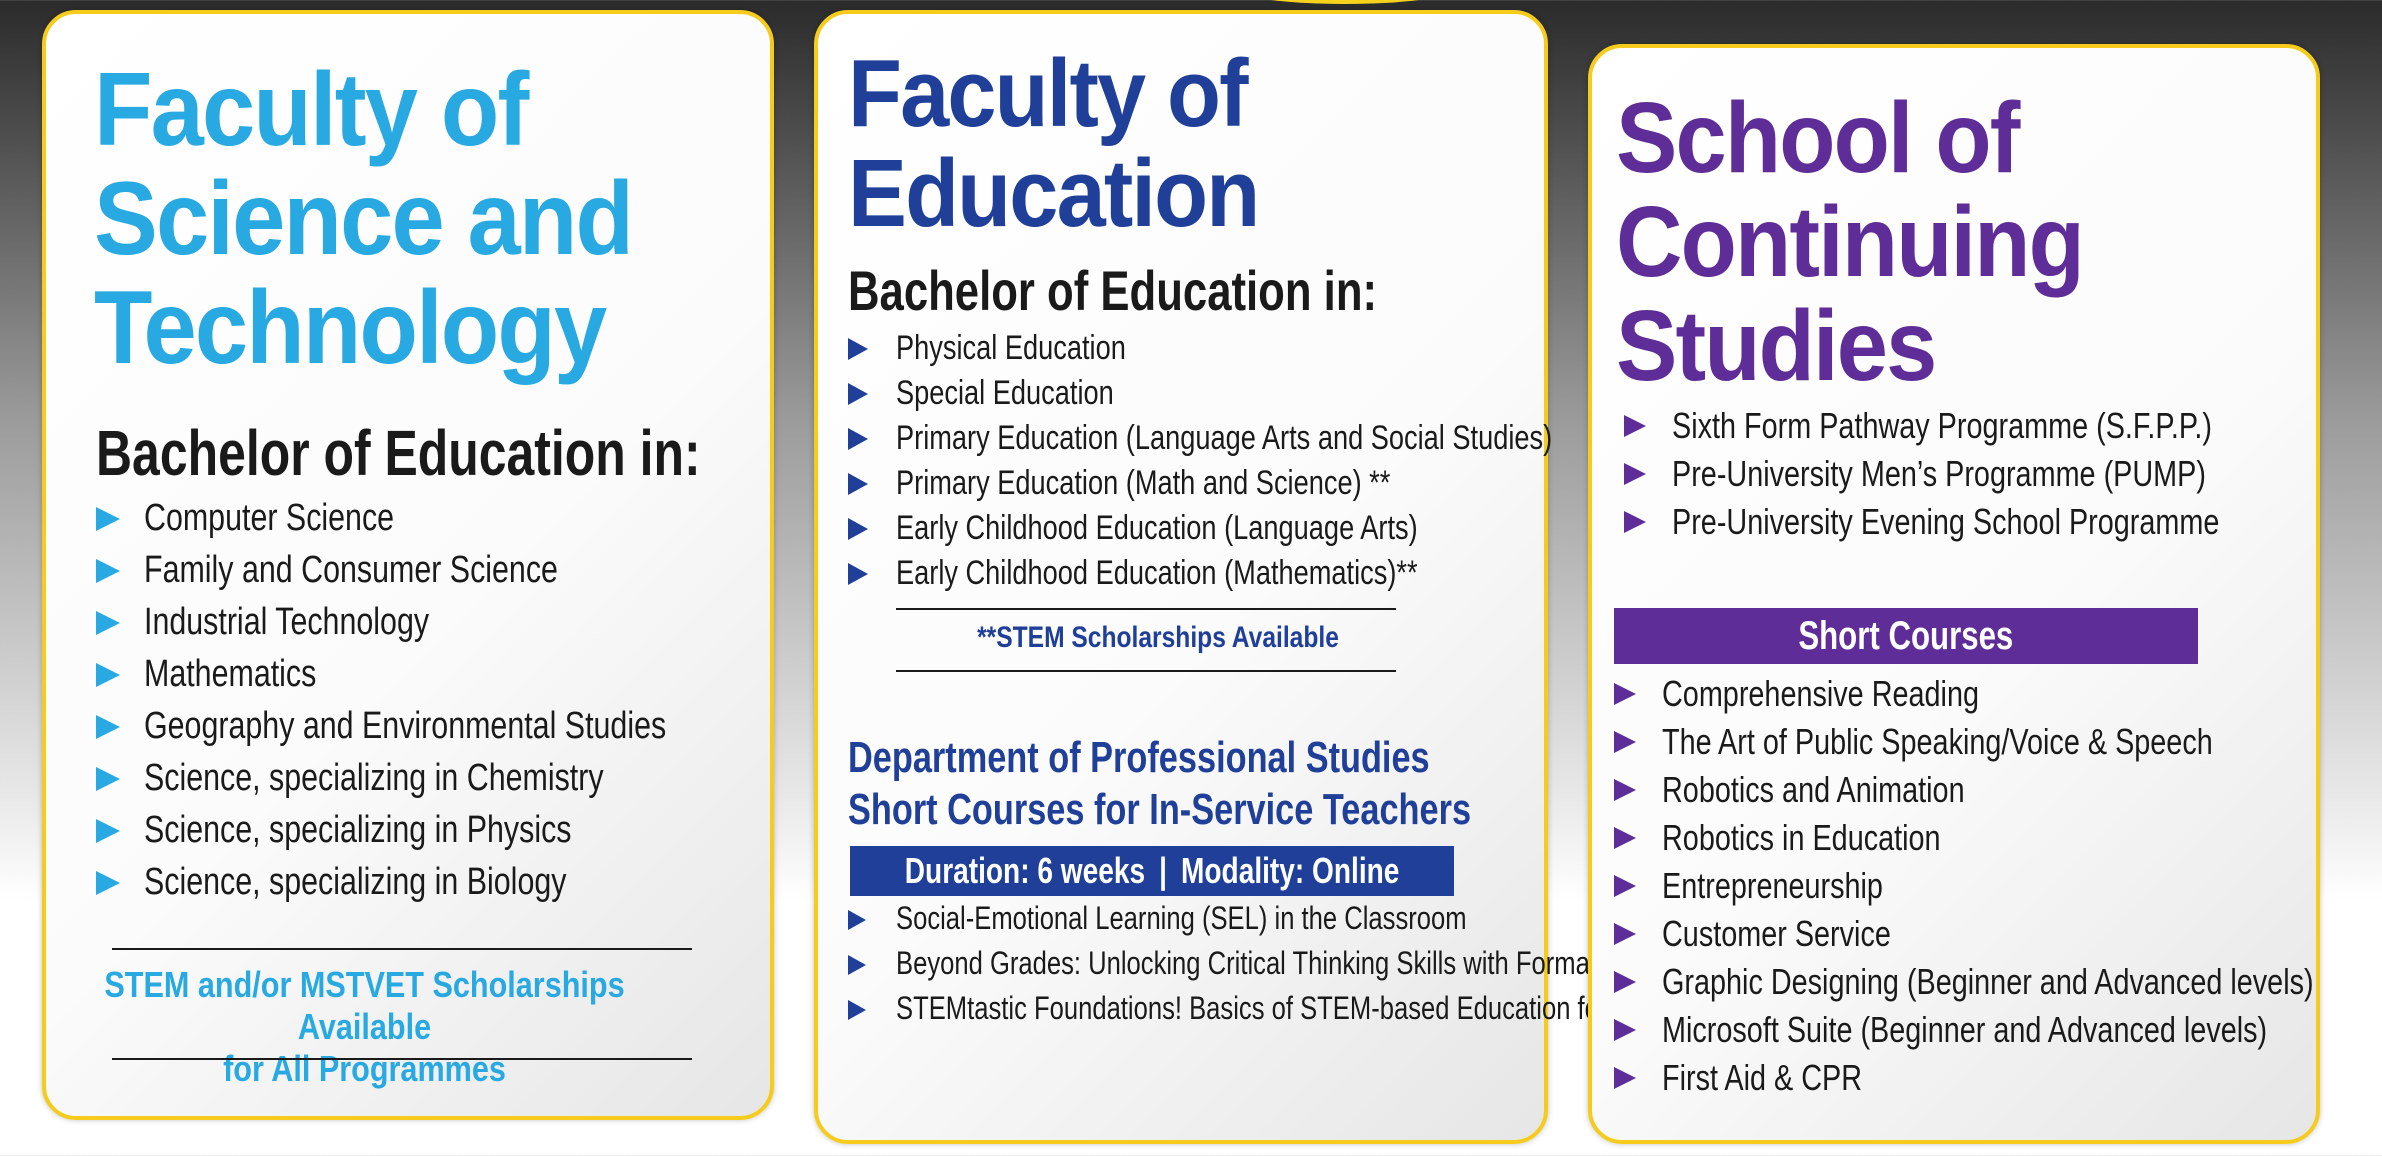  Describe the element at coordinates (446, 830) in the screenshot. I see `list-item: Science, specializing in Physics` at that location.